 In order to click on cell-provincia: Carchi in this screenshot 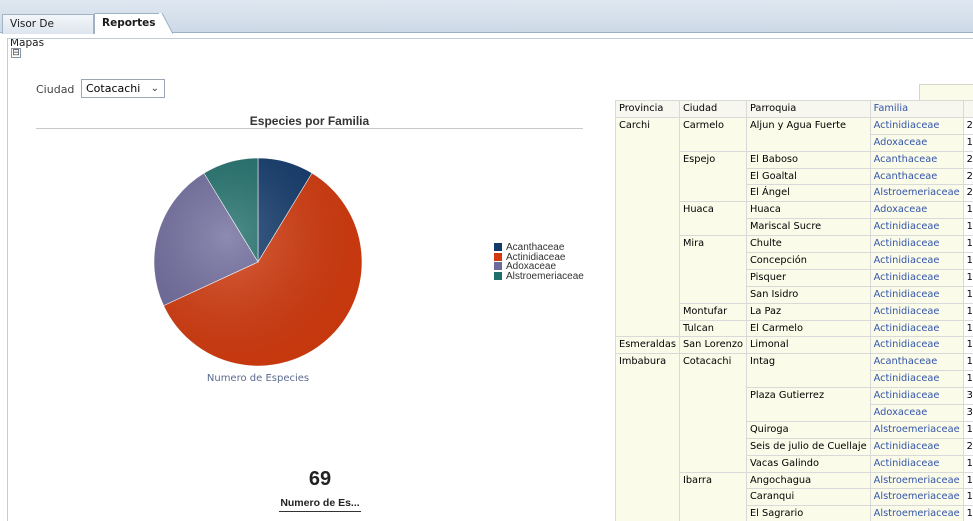, I will do `click(647, 227)`.